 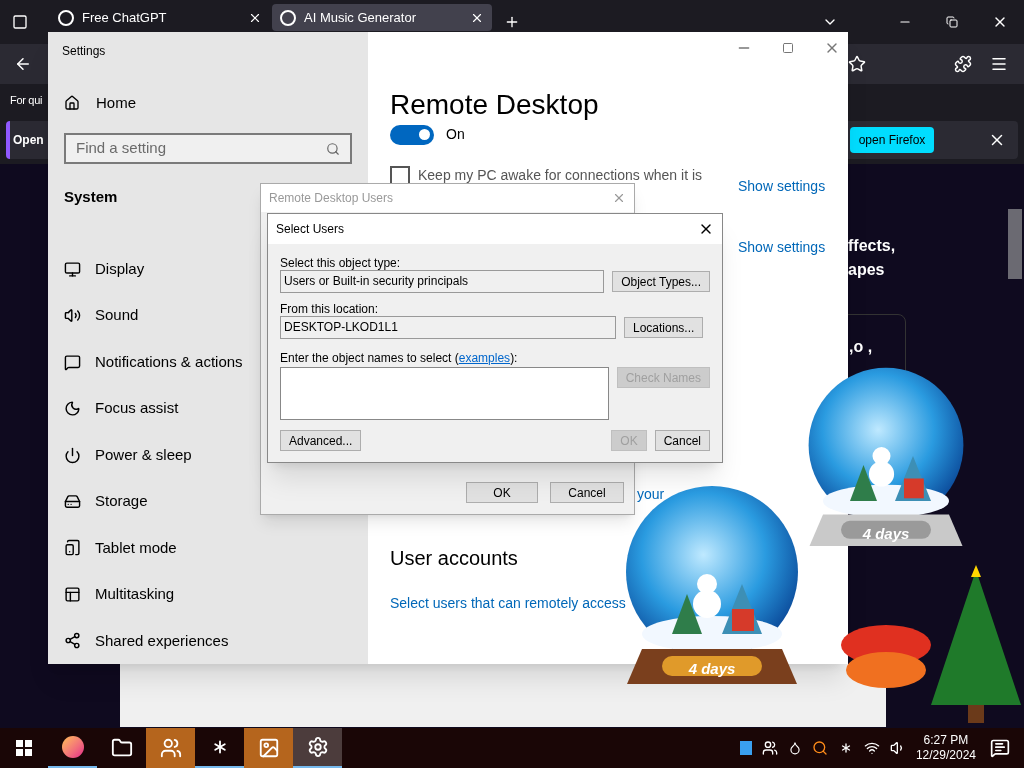 I want to click on browser-tab: AI Music Generator, so click(x=382, y=17).